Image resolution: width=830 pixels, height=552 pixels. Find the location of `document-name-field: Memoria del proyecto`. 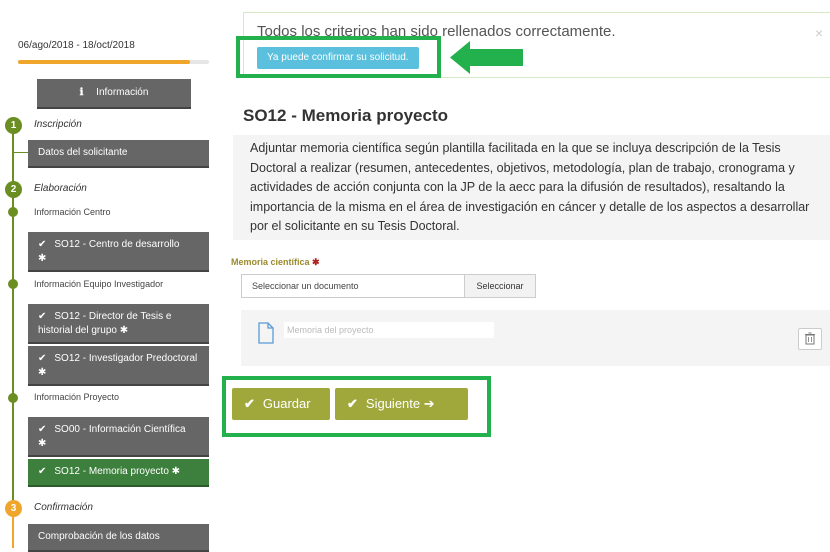

document-name-field: Memoria del proyecto is located at coordinates (389, 330).